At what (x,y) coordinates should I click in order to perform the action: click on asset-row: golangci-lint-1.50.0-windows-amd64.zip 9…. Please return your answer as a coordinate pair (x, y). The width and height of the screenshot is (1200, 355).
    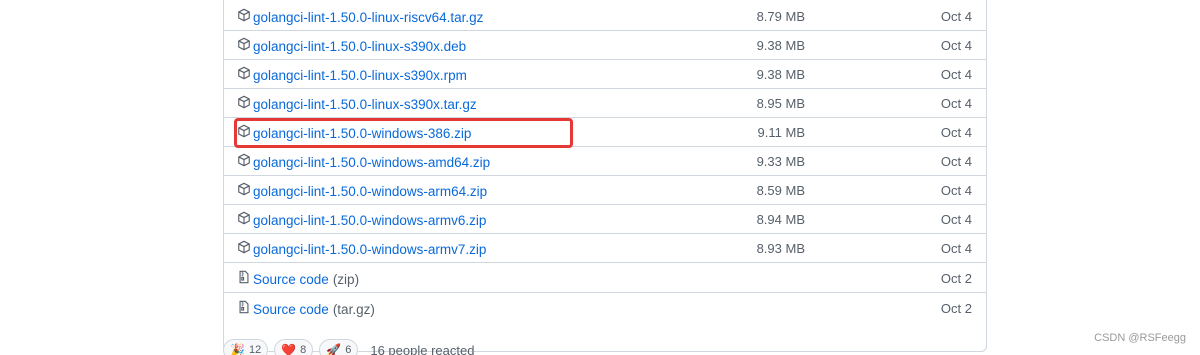
    Looking at the image, I should click on (605, 160).